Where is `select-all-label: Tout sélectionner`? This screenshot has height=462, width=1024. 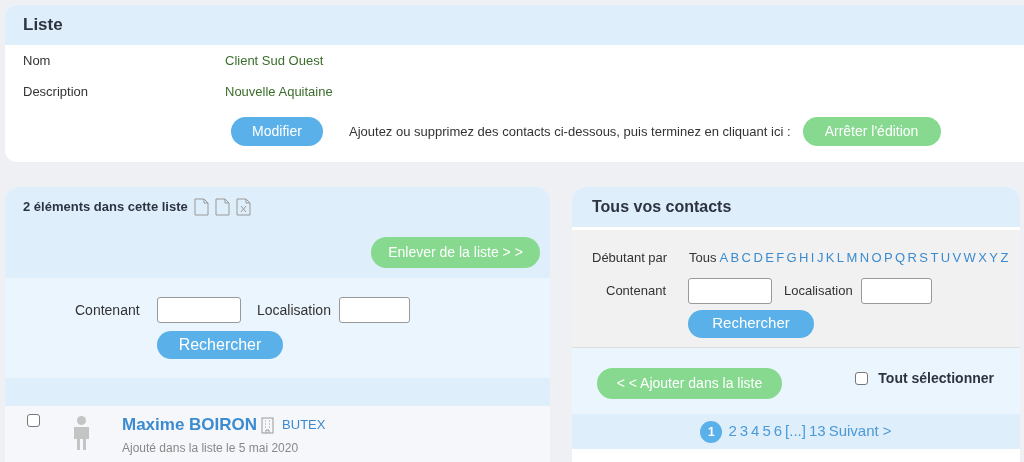 select-all-label: Tout sélectionner is located at coordinates (936, 378).